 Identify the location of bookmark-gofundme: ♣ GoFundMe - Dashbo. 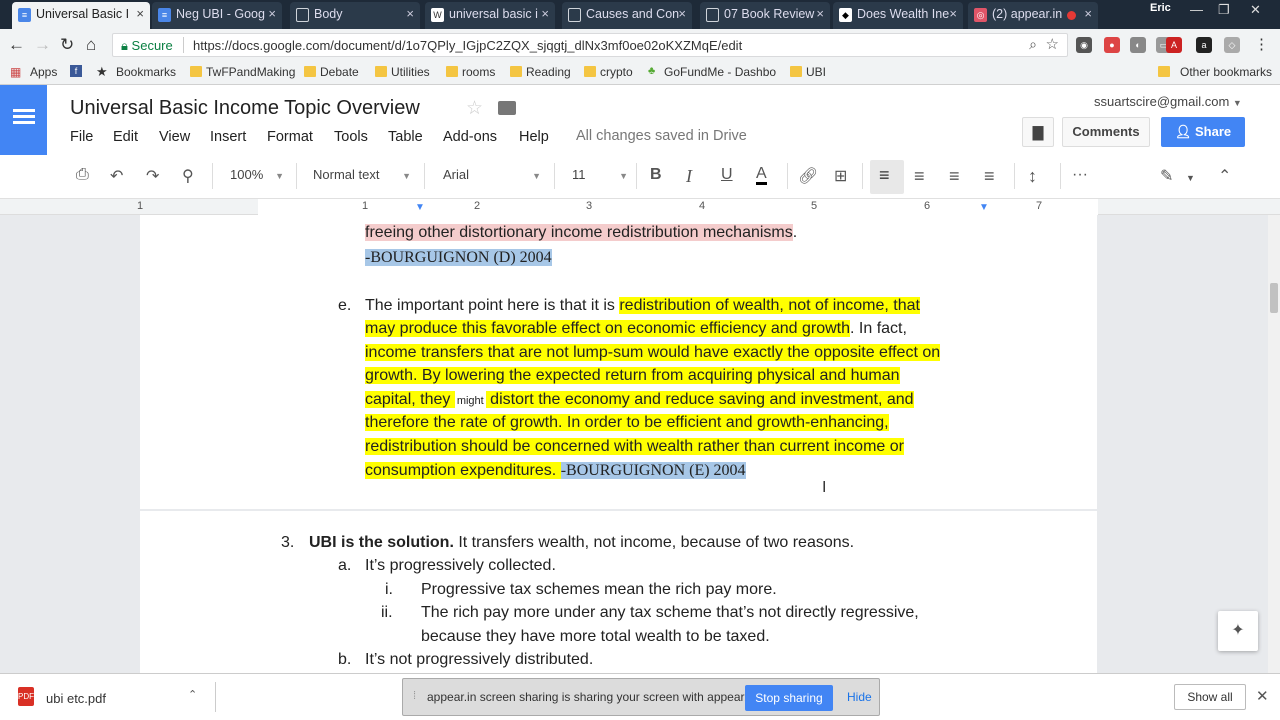
(712, 72).